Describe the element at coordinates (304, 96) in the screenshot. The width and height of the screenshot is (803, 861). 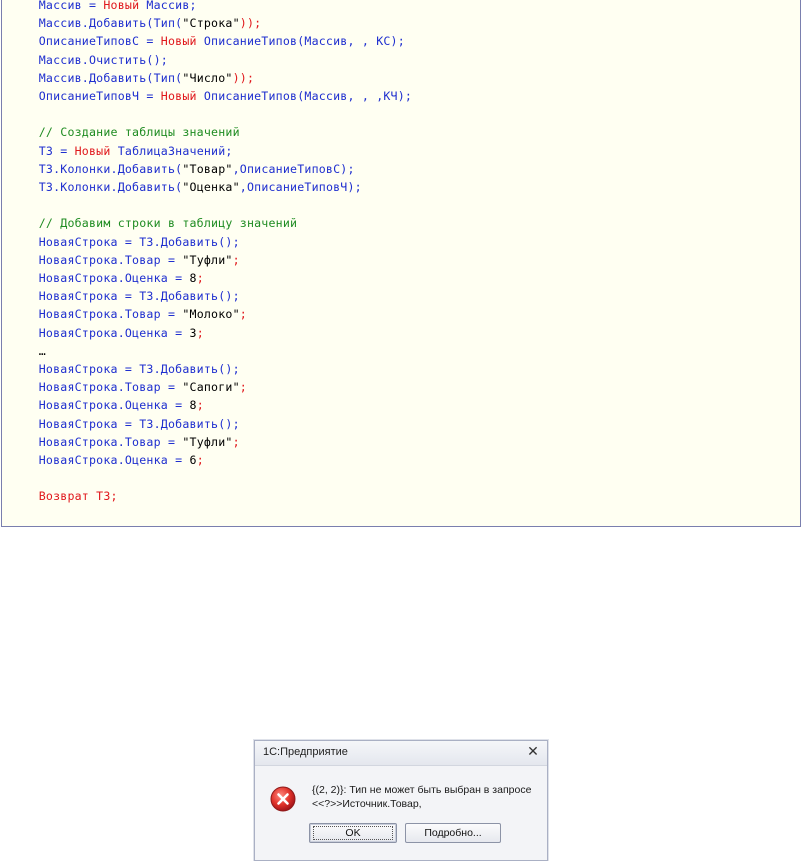
I see `code-token: ОписаниеТипов(Массив, , ,КЧ);` at that location.